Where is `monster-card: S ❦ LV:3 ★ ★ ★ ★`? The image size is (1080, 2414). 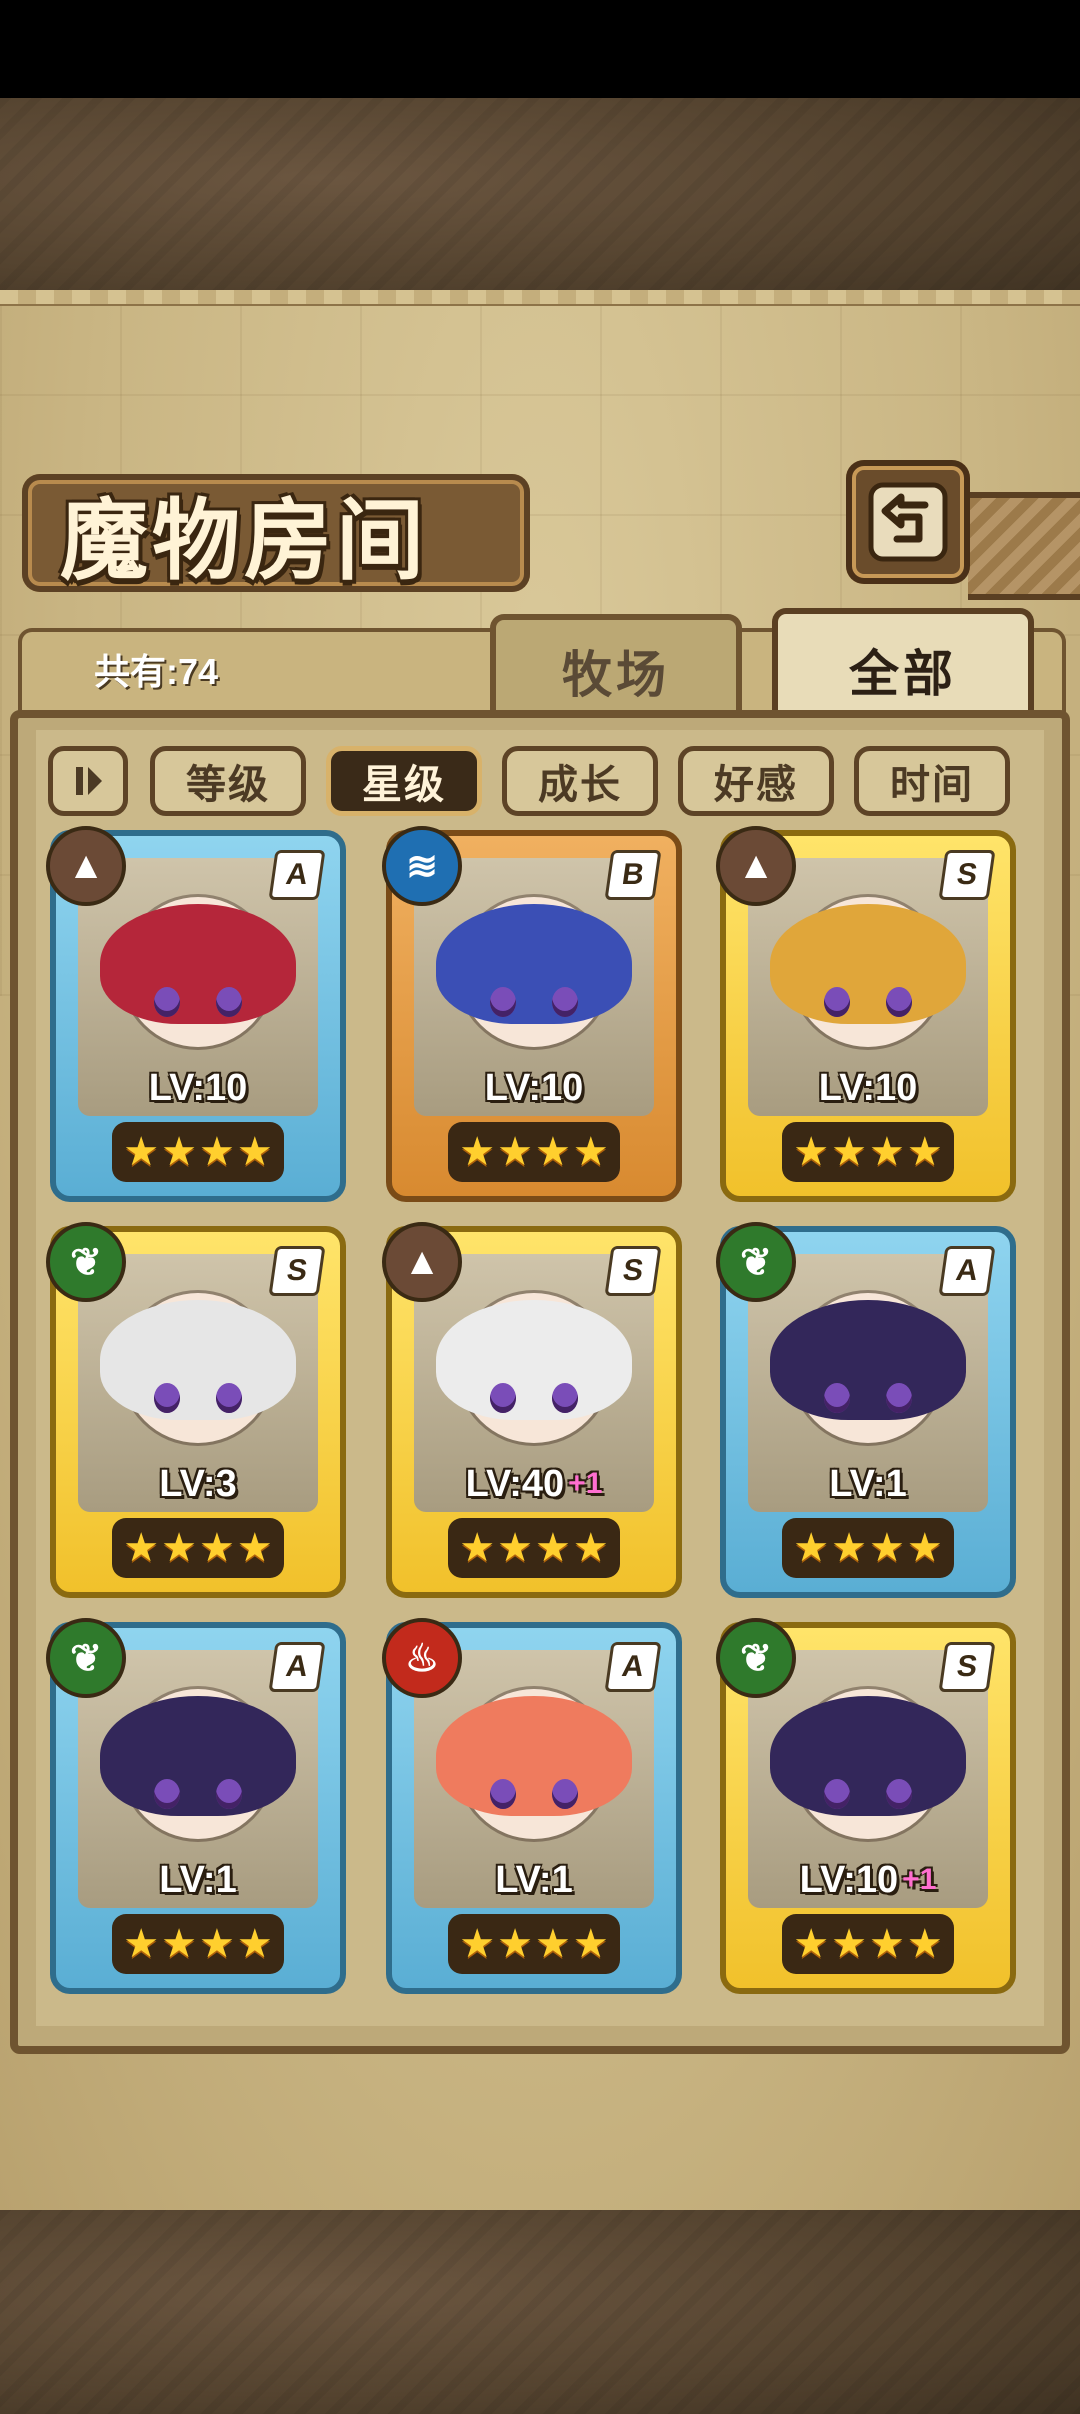
monster-card: S ❦ LV:3 ★ ★ ★ ★ is located at coordinates (196, 1410).